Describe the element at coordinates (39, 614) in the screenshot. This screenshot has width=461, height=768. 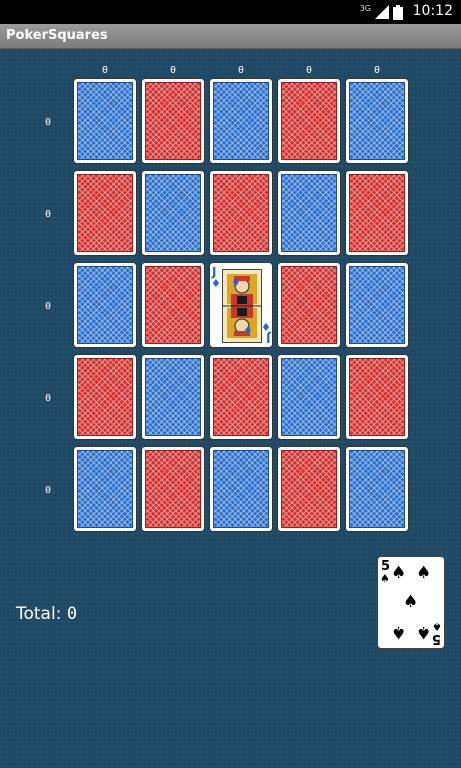
I see `total-label: Total:` at that location.